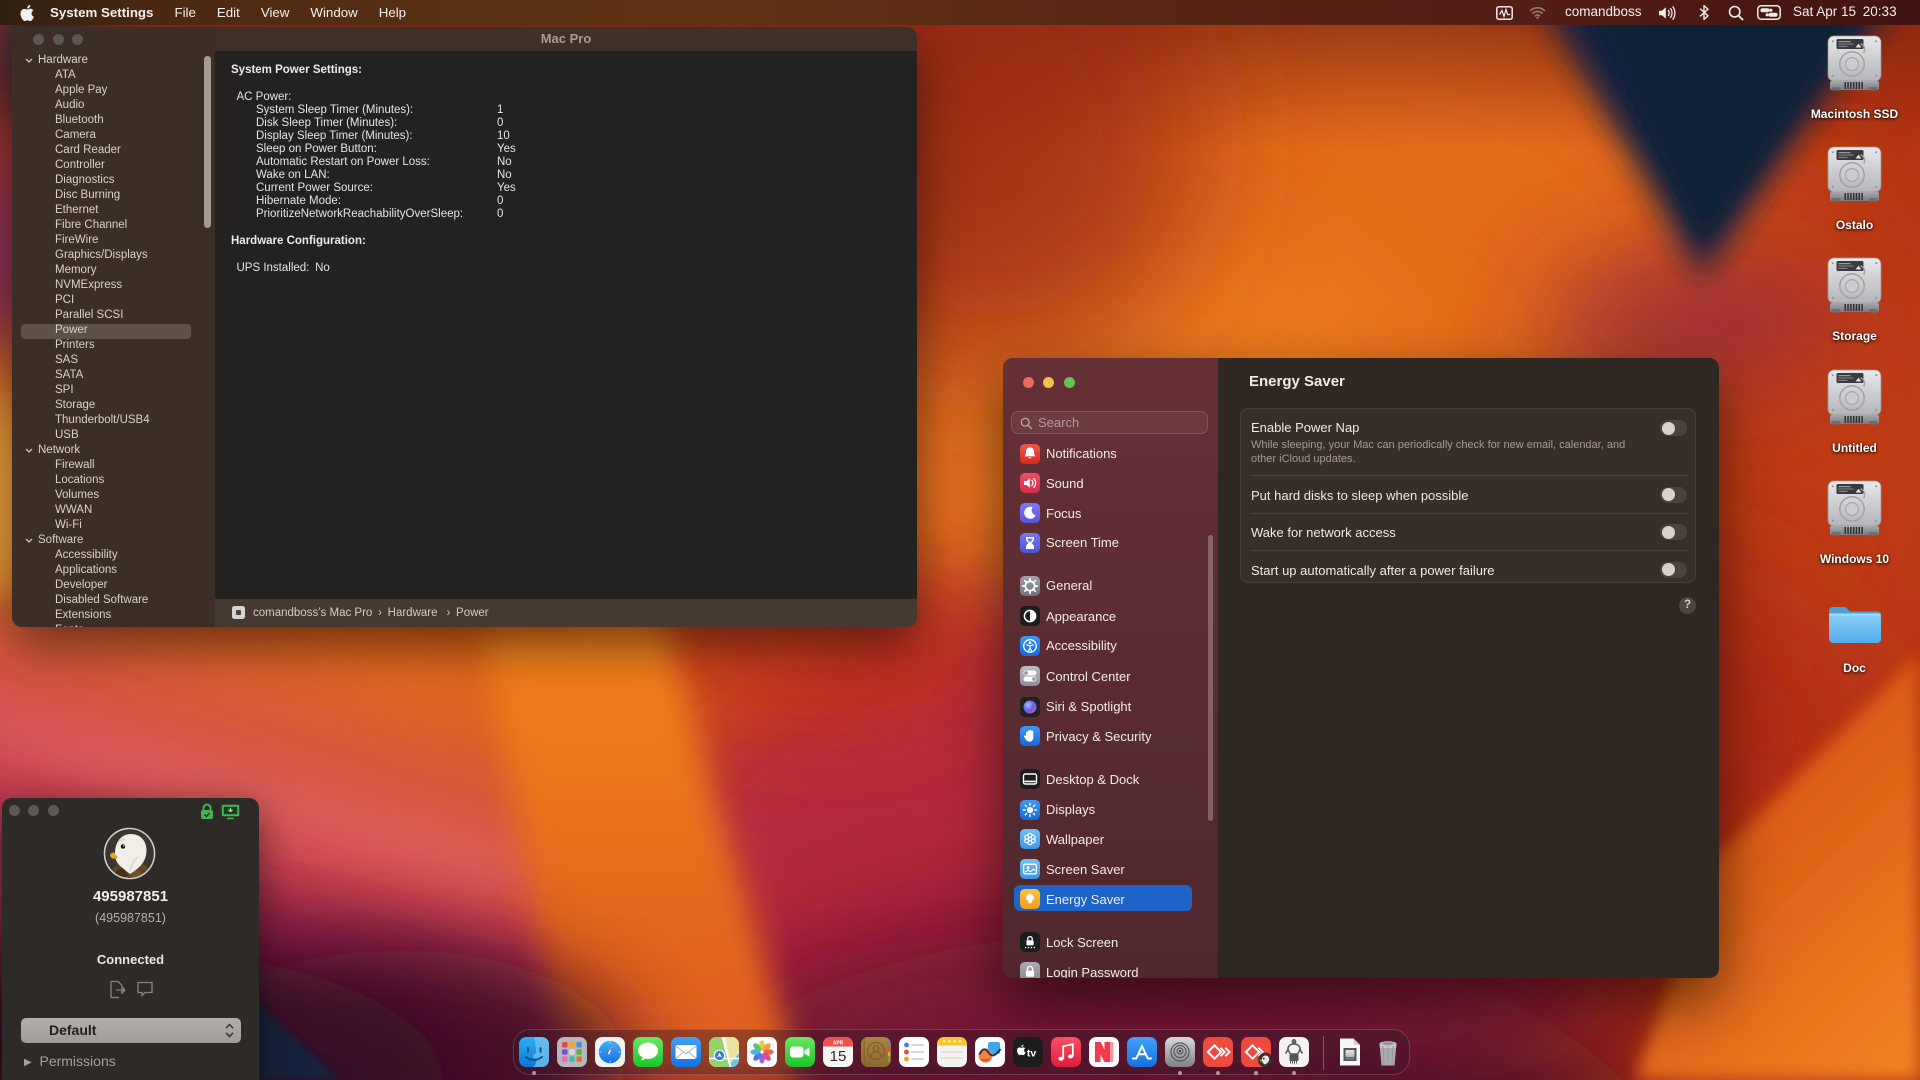  I want to click on svg-text: tv, so click(1031, 1053).